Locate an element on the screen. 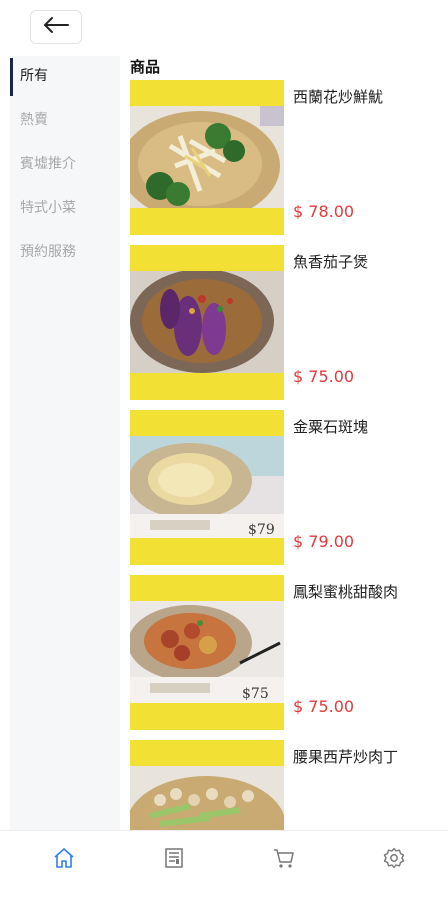 The image size is (448, 901). product-price: $ 79.00 is located at coordinates (324, 541).